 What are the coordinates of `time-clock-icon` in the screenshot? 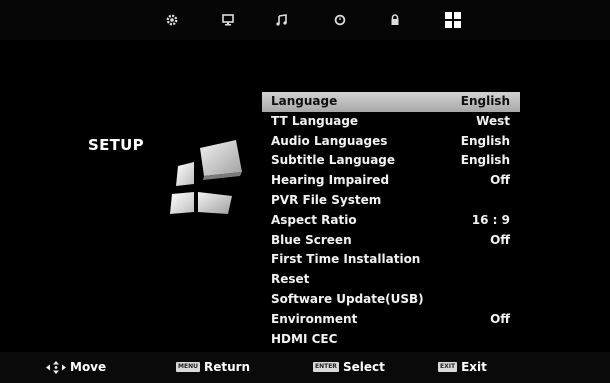 It's located at (340, 20).